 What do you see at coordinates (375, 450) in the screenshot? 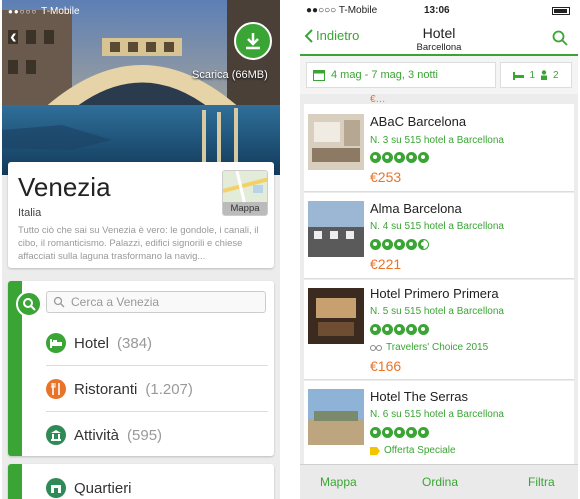
I see `tag-icon` at bounding box center [375, 450].